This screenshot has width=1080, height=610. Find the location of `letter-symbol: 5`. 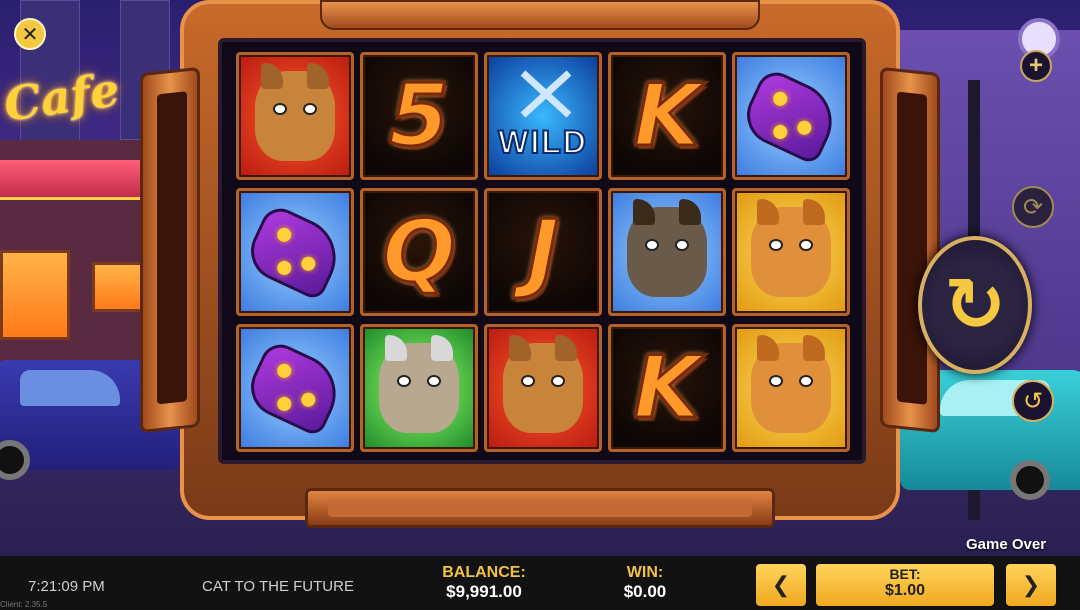

letter-symbol: 5 is located at coordinates (419, 116).